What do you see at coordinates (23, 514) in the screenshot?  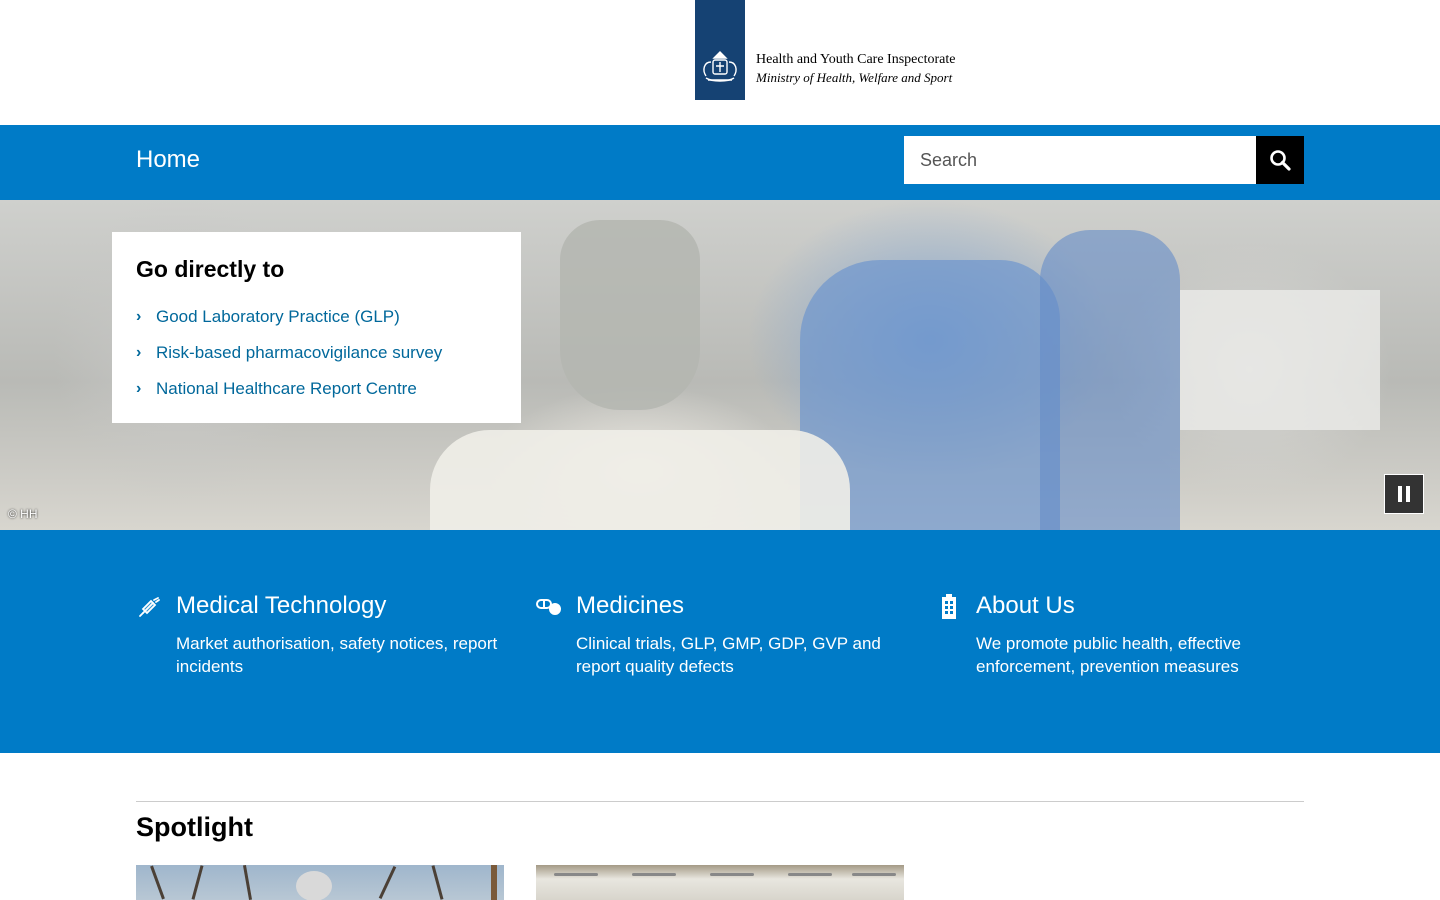 I see `photo-credit: © HH` at bounding box center [23, 514].